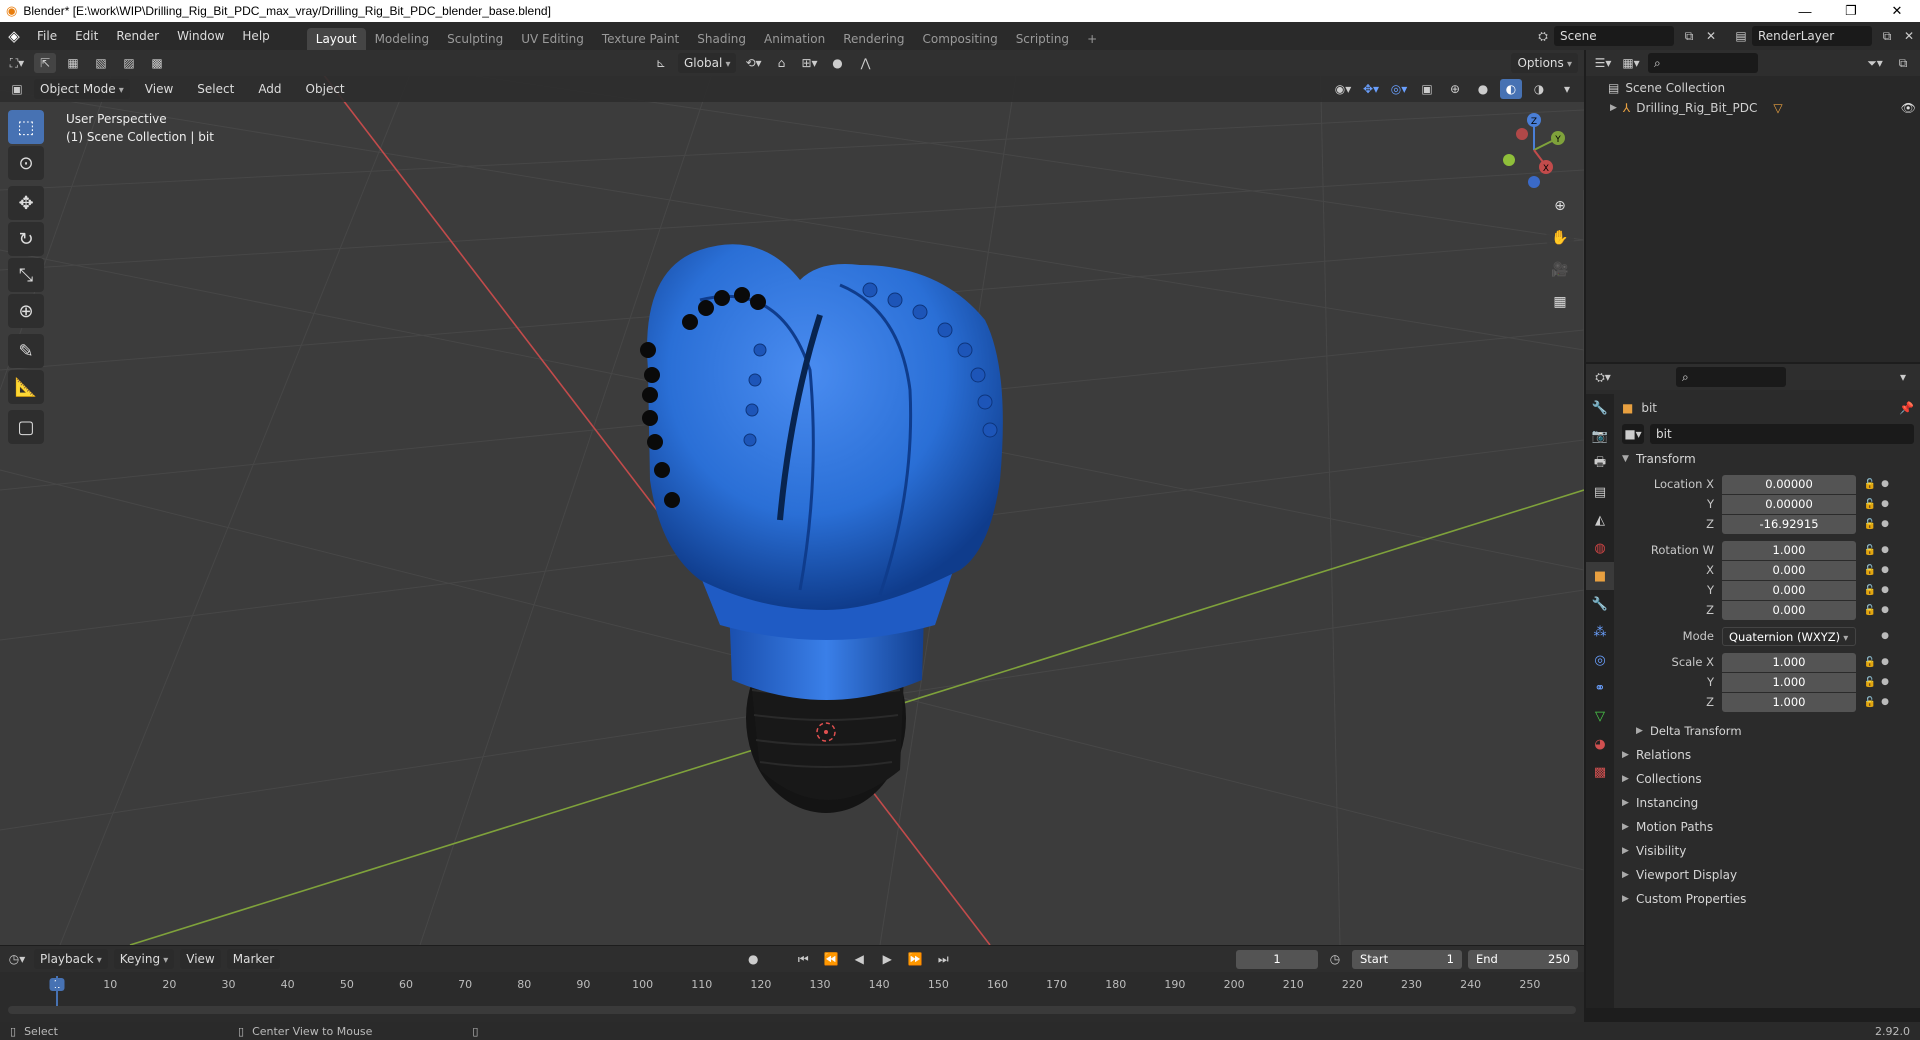  I want to click on new-scene-icon: ⧉, so click(1689, 36).